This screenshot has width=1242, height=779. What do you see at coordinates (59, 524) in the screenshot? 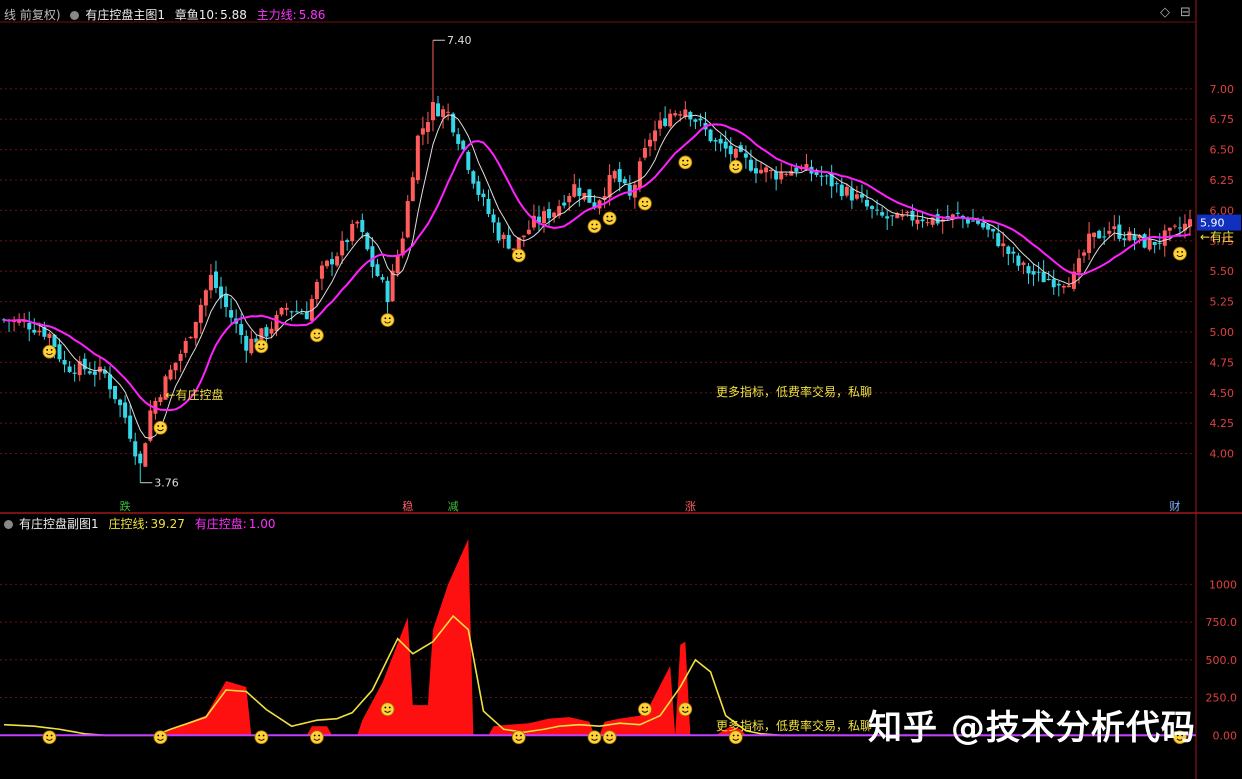
I see `sub-indicator-name: 有庄控盘副图1` at bounding box center [59, 524].